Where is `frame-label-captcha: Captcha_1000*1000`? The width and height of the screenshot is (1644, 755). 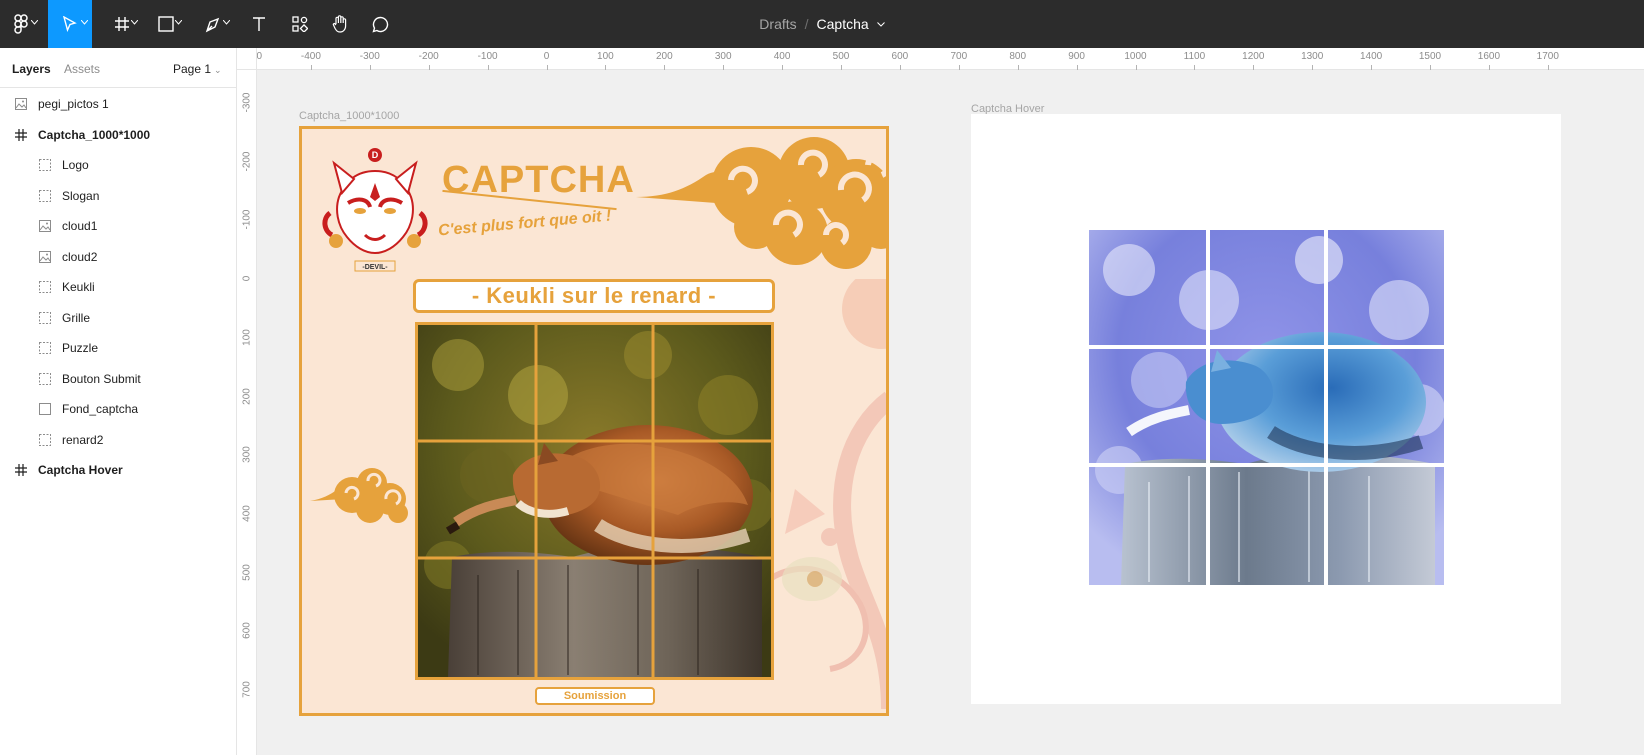
frame-label-captcha: Captcha_1000*1000 is located at coordinates (349, 116).